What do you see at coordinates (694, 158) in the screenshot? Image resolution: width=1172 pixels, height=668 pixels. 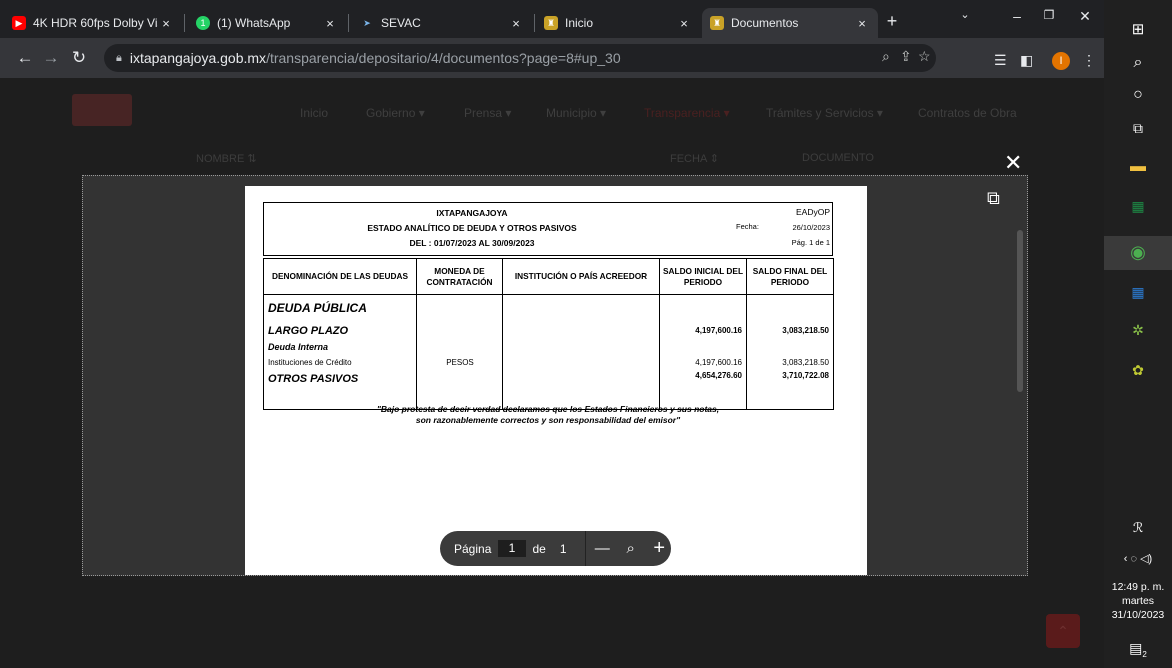 I see `column-header: FECHA ⇕` at bounding box center [694, 158].